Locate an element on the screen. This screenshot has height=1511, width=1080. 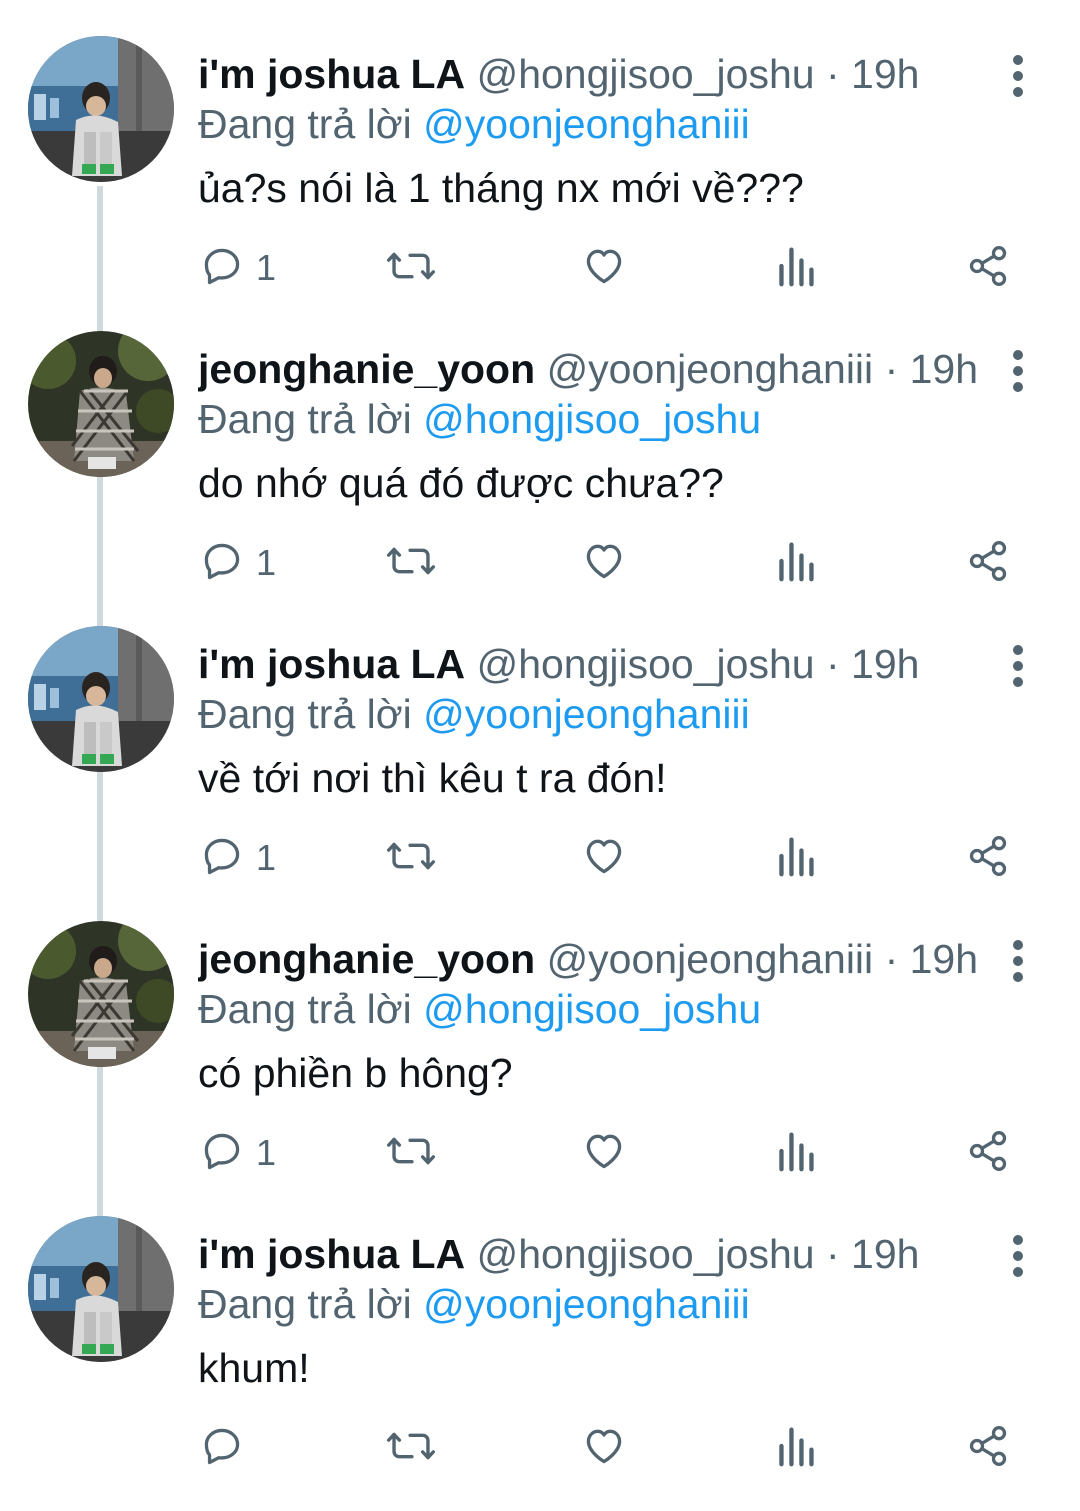
replying-to: Đang trả lời @yoonjeonghaniii is located at coordinates (474, 124).